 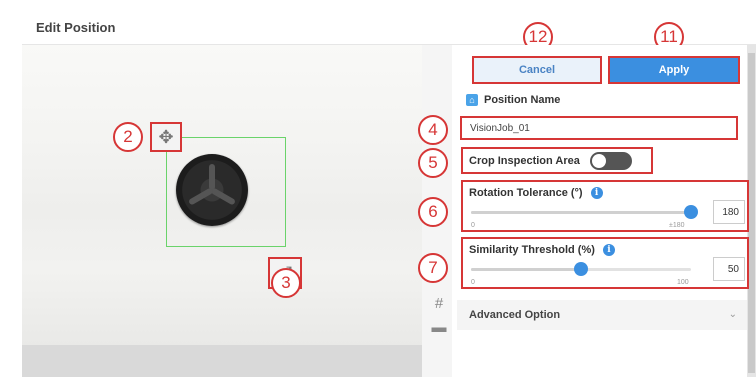 What do you see at coordinates (515, 315) in the screenshot?
I see `advanced-option-label: Advanced Option` at bounding box center [515, 315].